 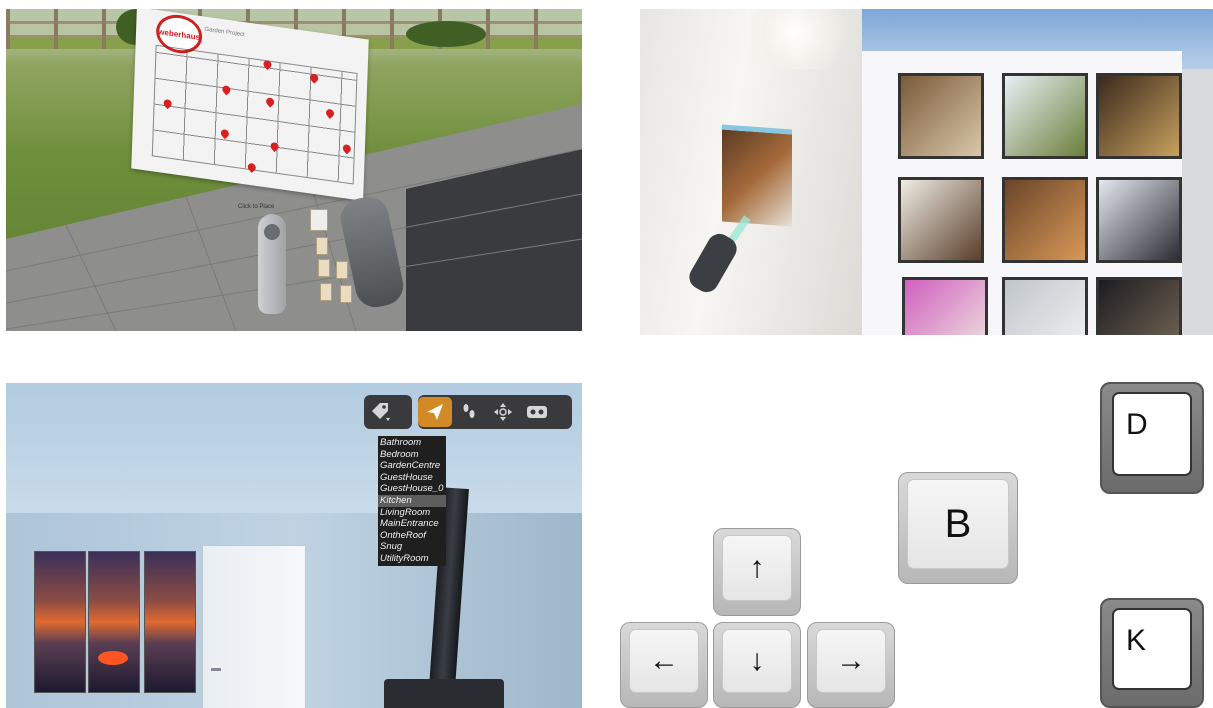 I want to click on location-option-kitchen: Kitchen, so click(x=412, y=500).